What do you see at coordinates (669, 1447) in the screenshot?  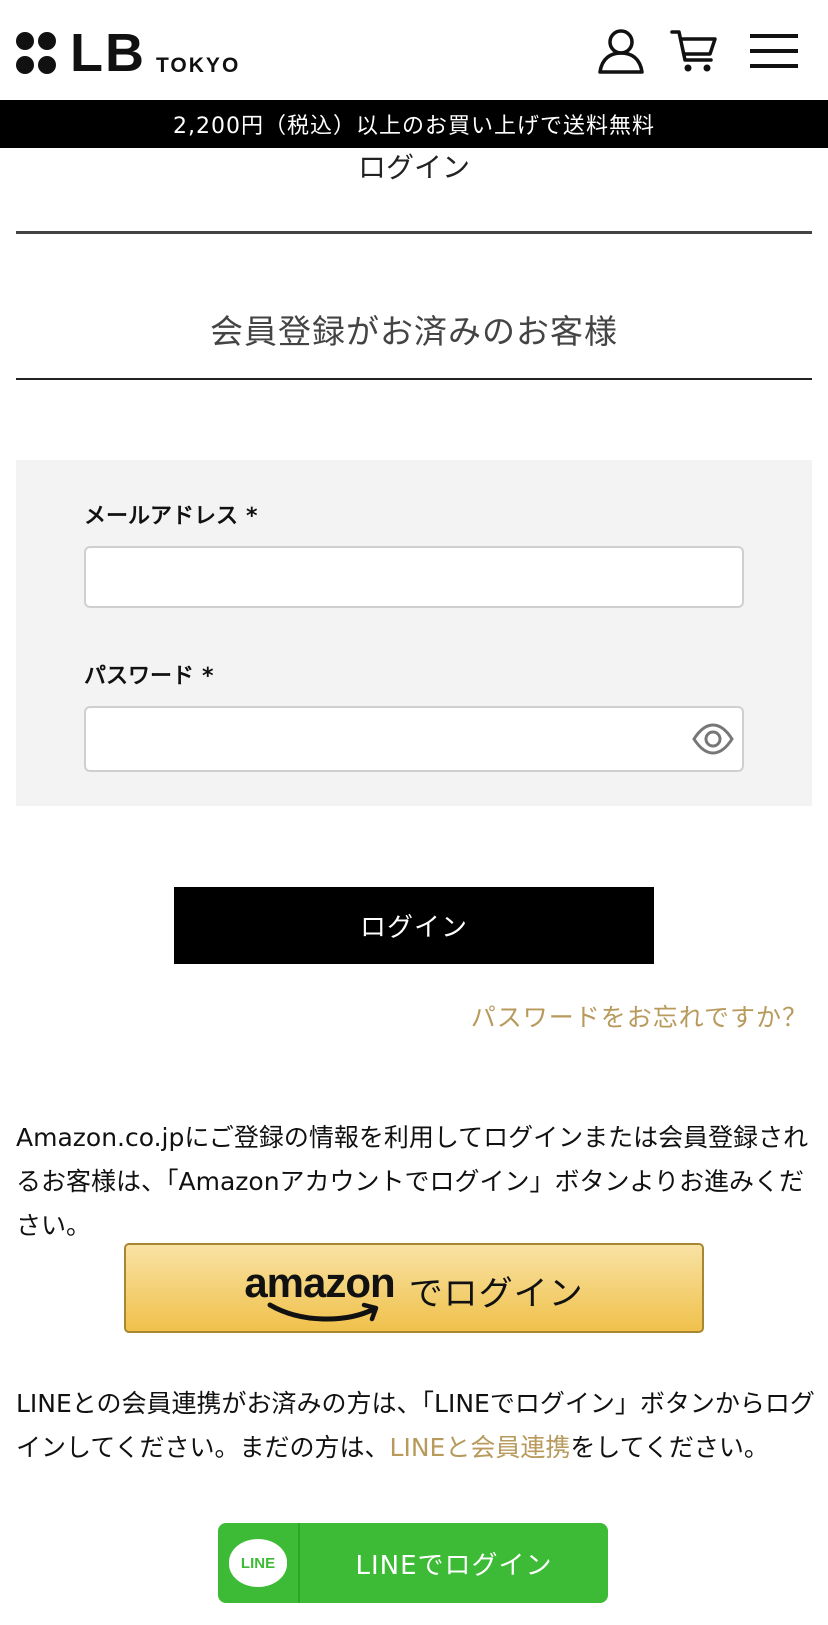 I see `line-description-text-end: をしてください。` at bounding box center [669, 1447].